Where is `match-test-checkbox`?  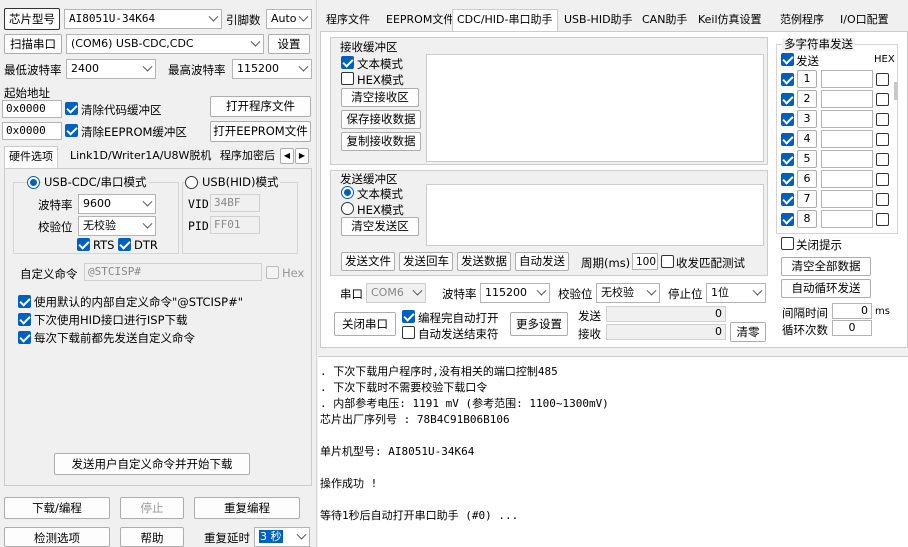
match-test-checkbox is located at coordinates (667, 261).